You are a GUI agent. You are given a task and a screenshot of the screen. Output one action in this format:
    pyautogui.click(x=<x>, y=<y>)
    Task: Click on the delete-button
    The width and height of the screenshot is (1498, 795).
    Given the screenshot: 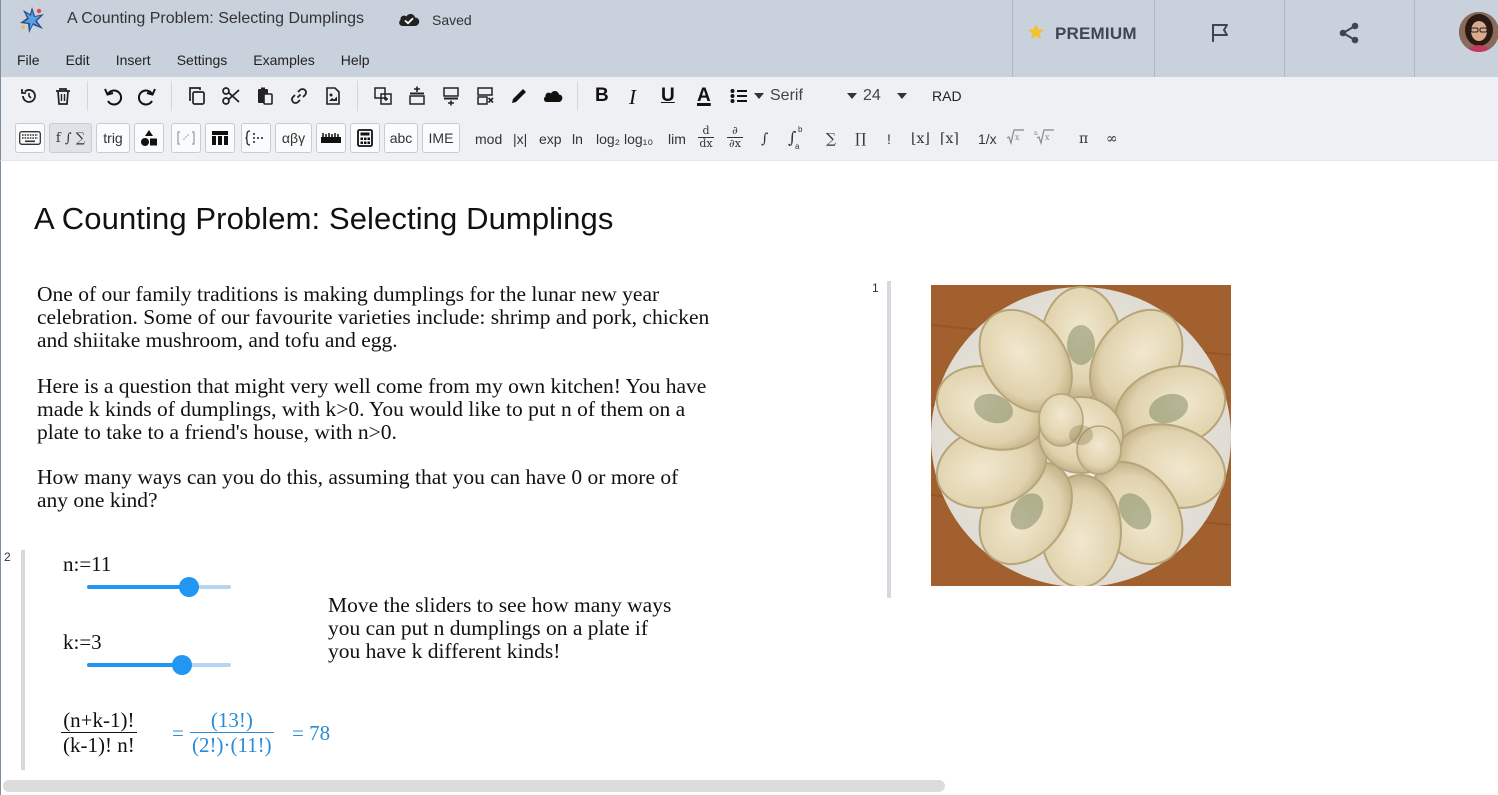 What is the action you would take?
    pyautogui.click(x=63, y=96)
    